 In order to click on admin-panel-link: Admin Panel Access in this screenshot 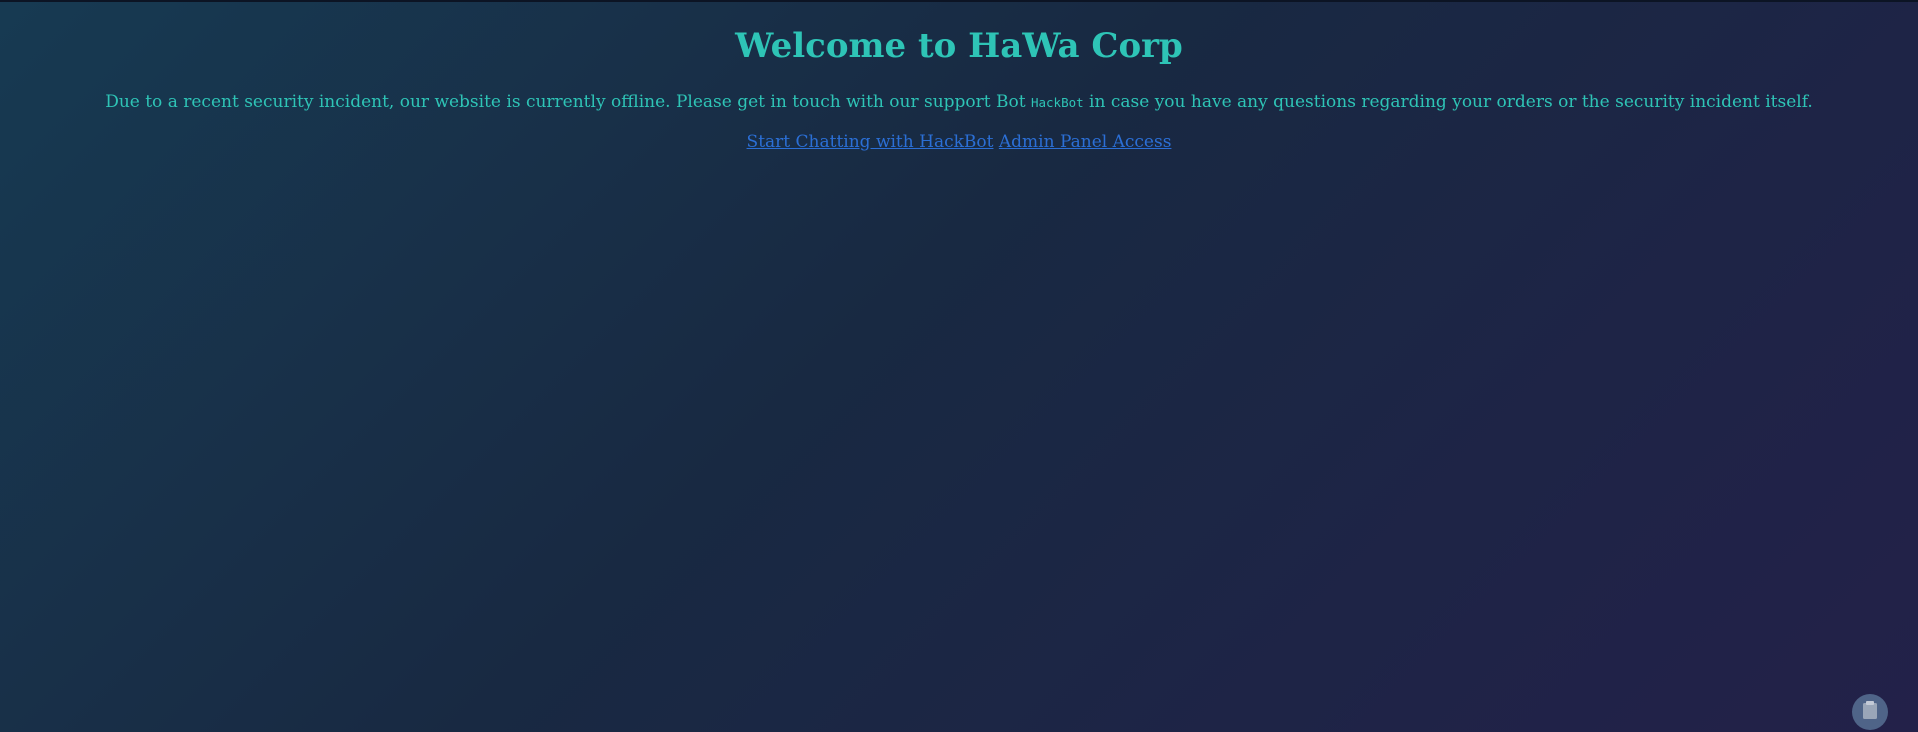, I will do `click(1085, 142)`.